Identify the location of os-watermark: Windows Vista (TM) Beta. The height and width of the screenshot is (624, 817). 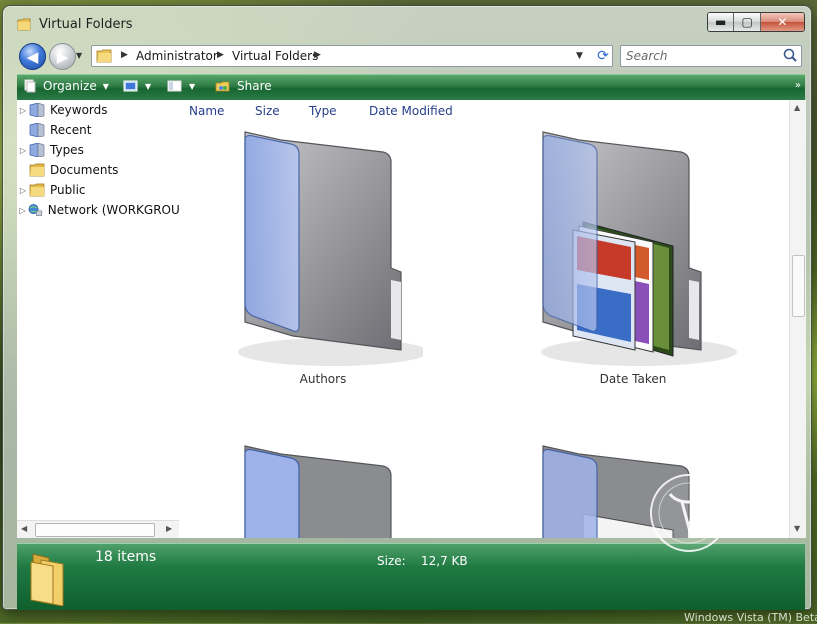
(750, 617).